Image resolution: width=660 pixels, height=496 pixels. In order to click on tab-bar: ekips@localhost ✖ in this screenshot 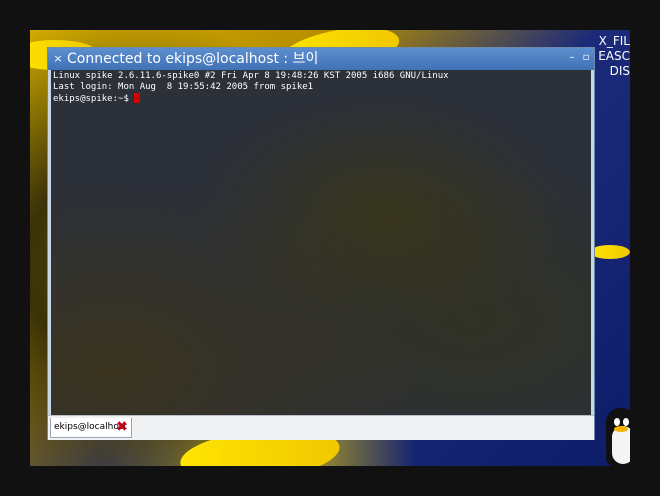, I will do `click(321, 427)`.